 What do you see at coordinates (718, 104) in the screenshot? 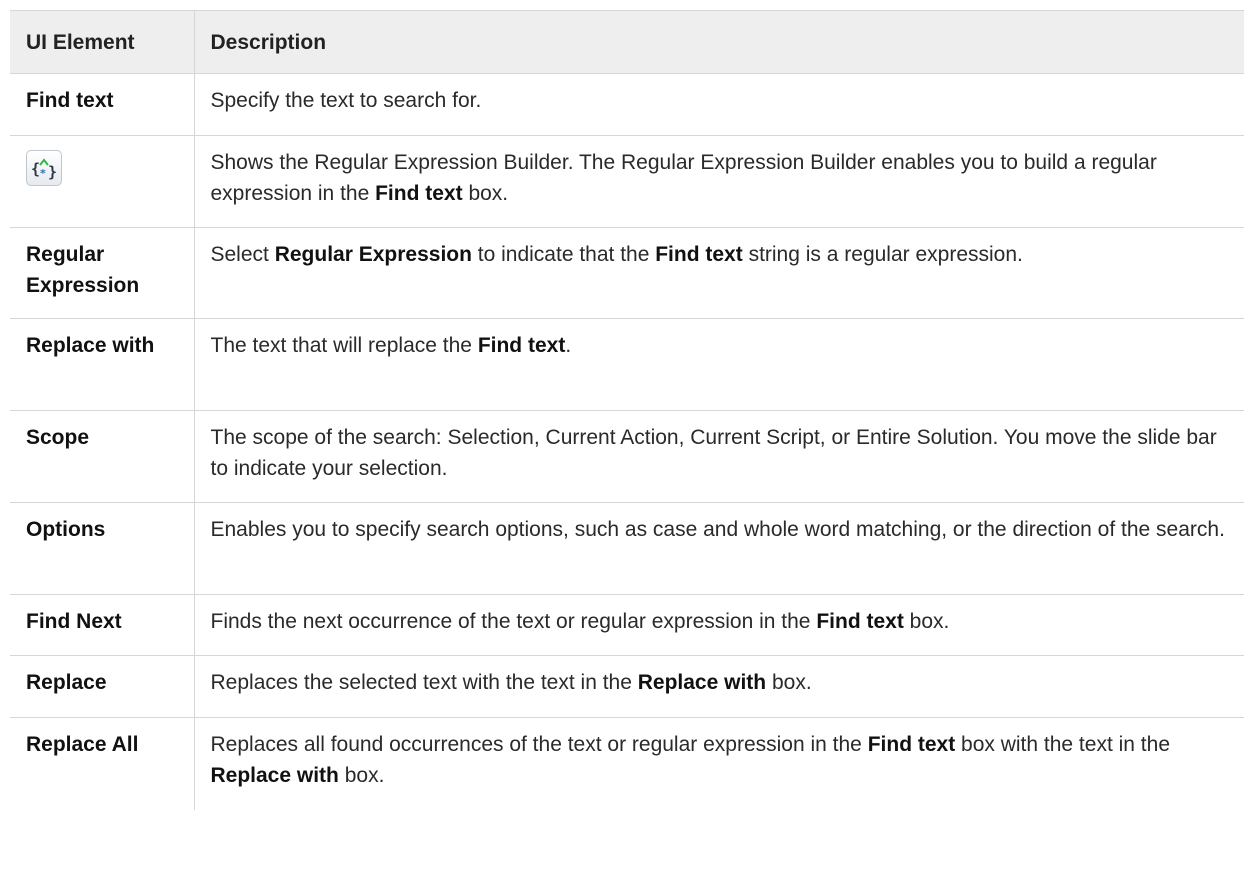
I see `row-description: Specify the text to search for.` at bounding box center [718, 104].